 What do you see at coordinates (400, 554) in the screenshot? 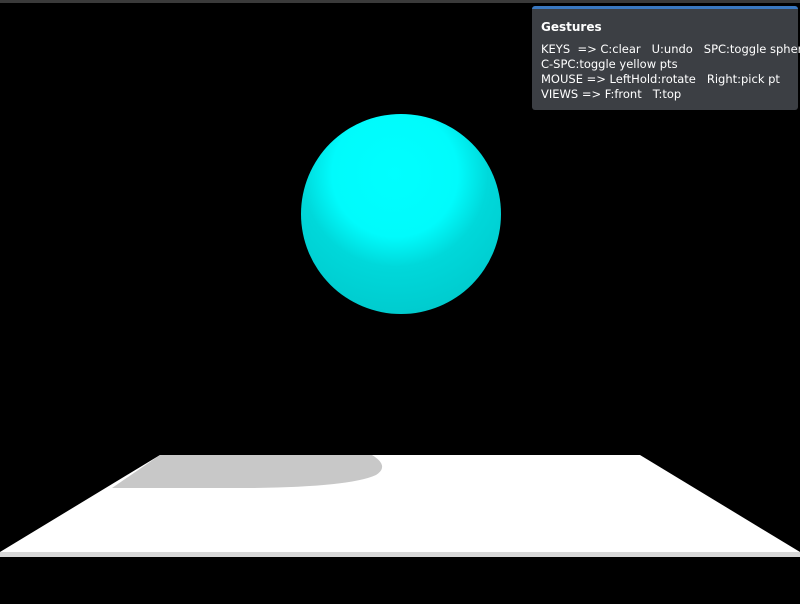
I see `ground-plane-edge` at bounding box center [400, 554].